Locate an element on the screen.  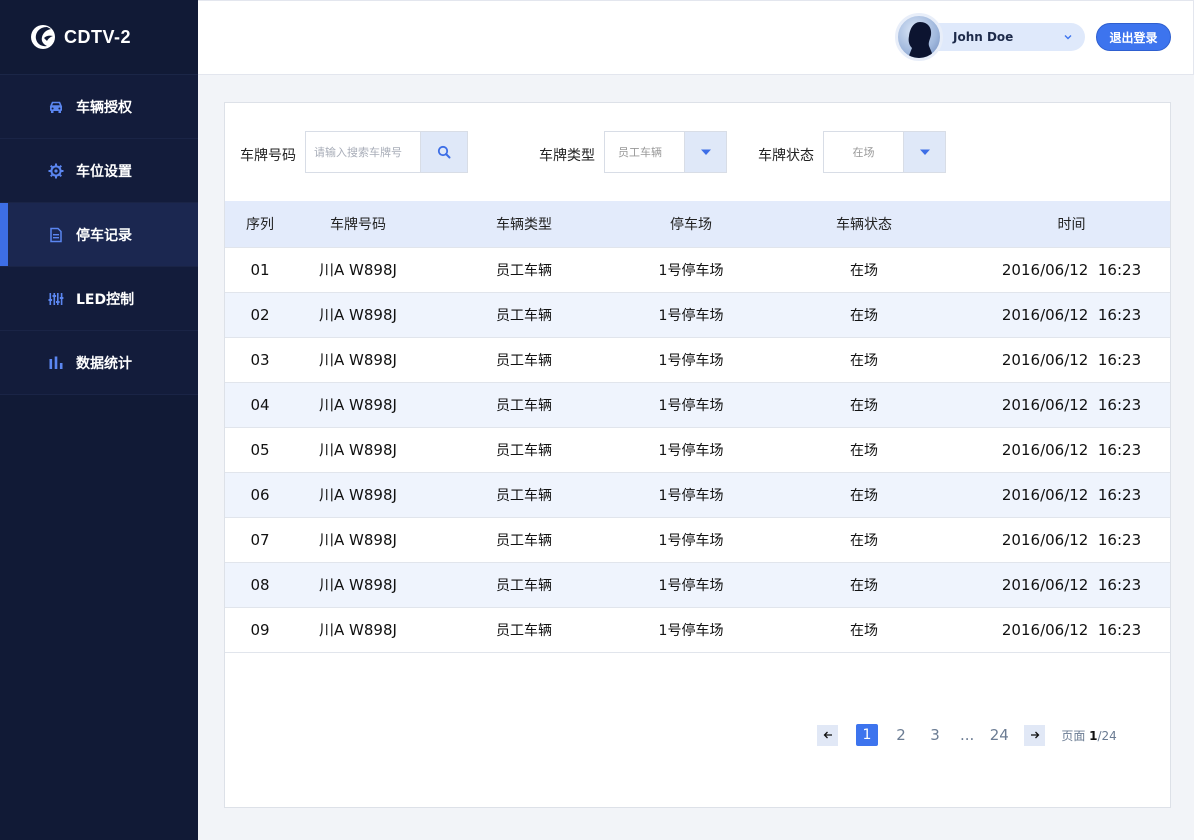
sidebar-nav: 车辆授权 车位设置 停车记录 LED控制 数据统计 is located at coordinates (99, 235).